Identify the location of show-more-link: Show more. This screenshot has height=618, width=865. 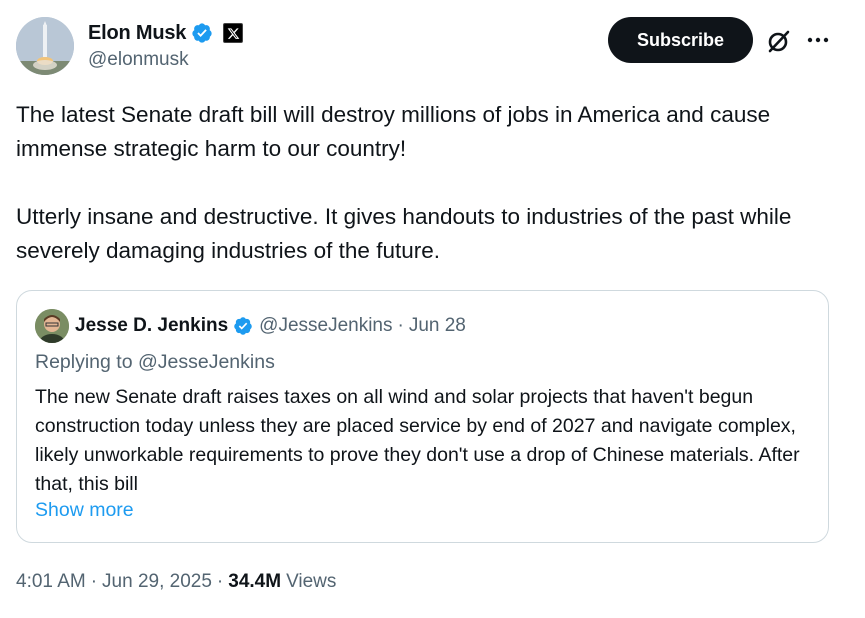
(84, 510).